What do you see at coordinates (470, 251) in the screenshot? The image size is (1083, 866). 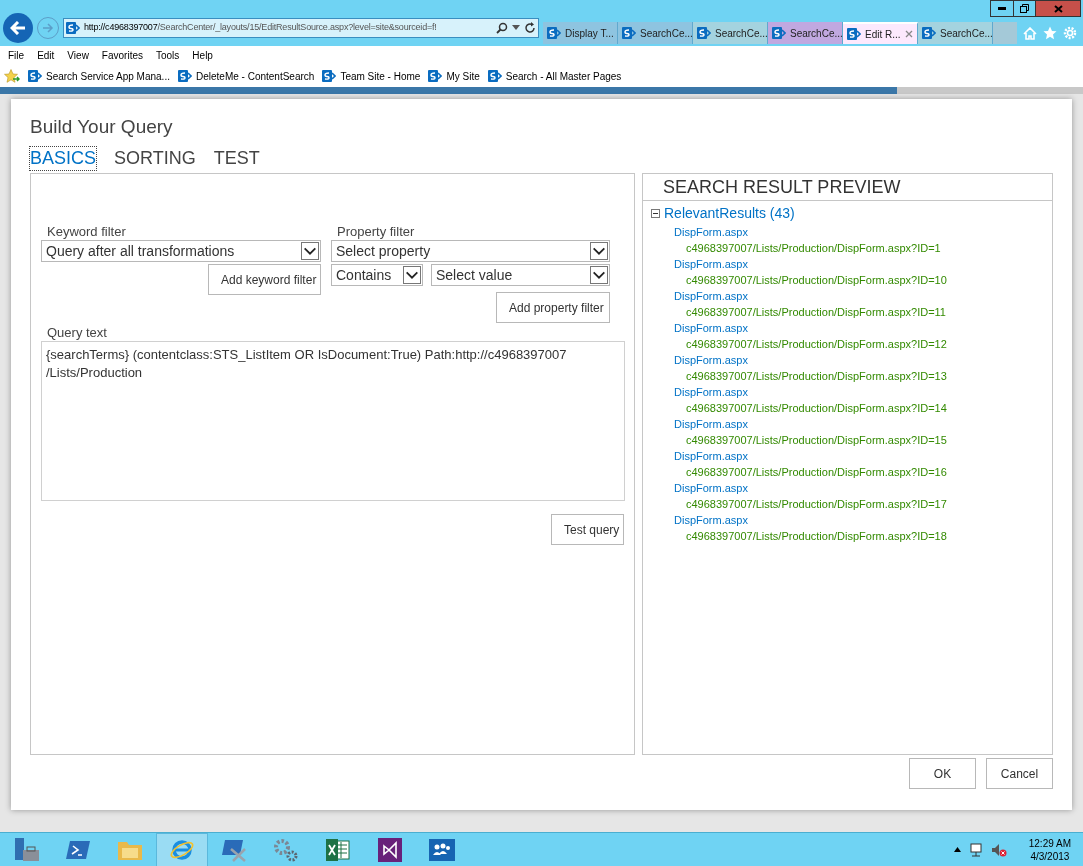 I see `property-select: Select property` at bounding box center [470, 251].